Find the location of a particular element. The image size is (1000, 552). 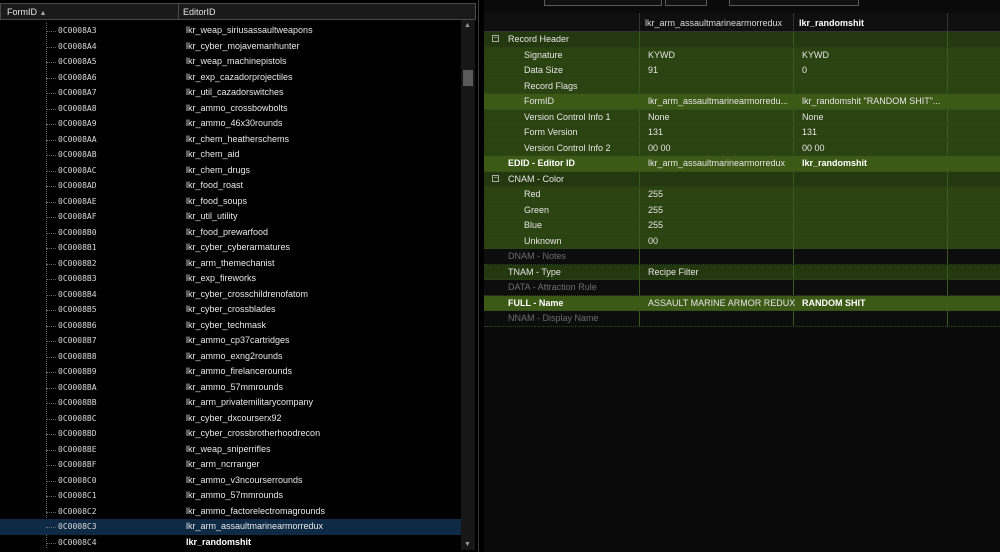

table-row: 0C0008B6 lkr_cyber_techmask is located at coordinates (230, 326).